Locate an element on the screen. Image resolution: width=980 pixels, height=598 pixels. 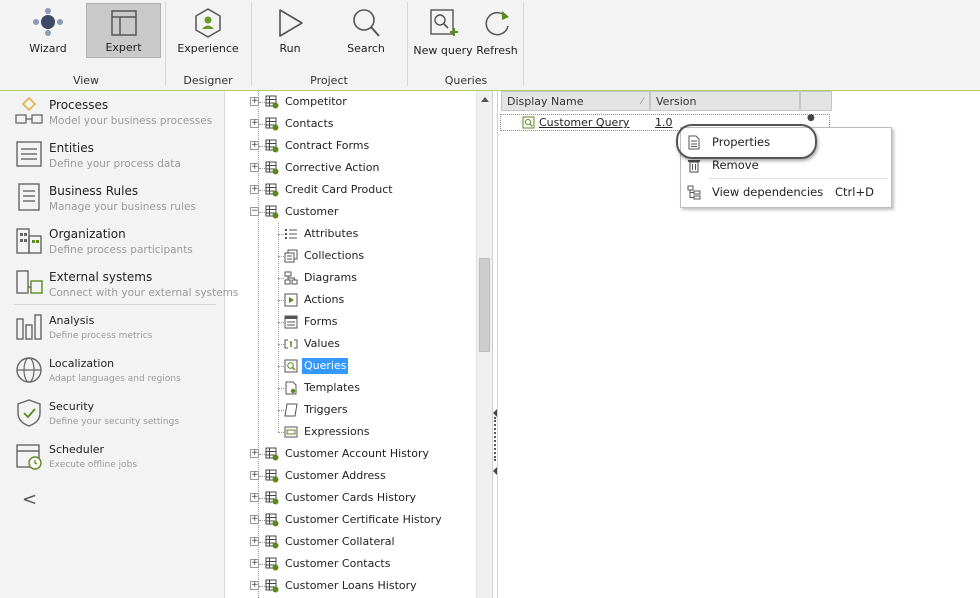
nav-item-entities: Entities Define your process data is located at coordinates (112, 155).